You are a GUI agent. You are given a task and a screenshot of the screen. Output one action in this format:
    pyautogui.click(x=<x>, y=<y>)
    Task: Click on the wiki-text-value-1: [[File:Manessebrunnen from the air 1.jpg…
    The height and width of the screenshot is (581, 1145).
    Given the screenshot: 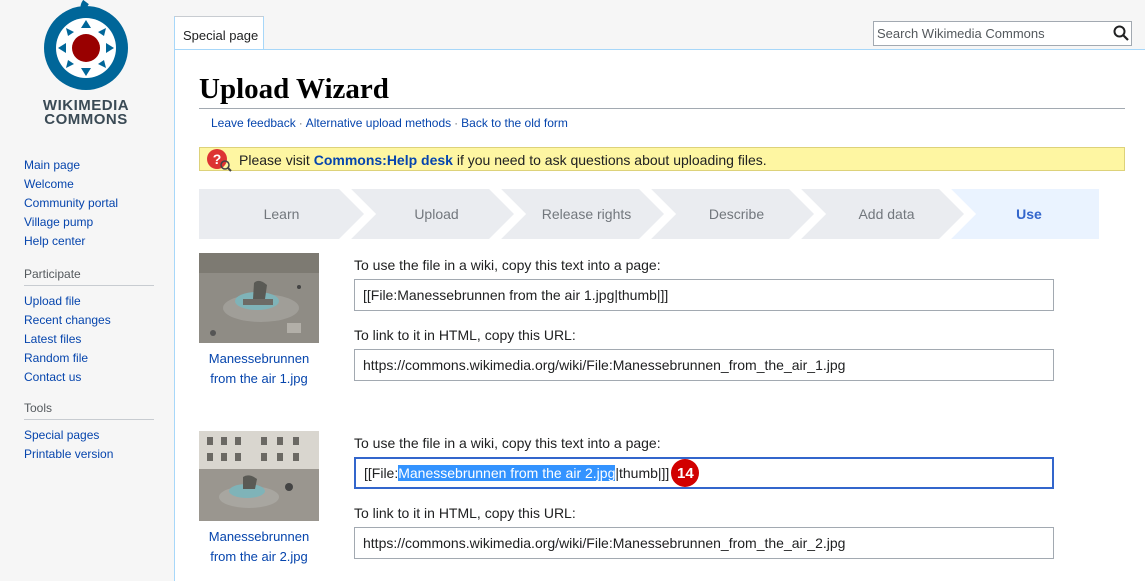 What is the action you would take?
    pyautogui.click(x=516, y=295)
    